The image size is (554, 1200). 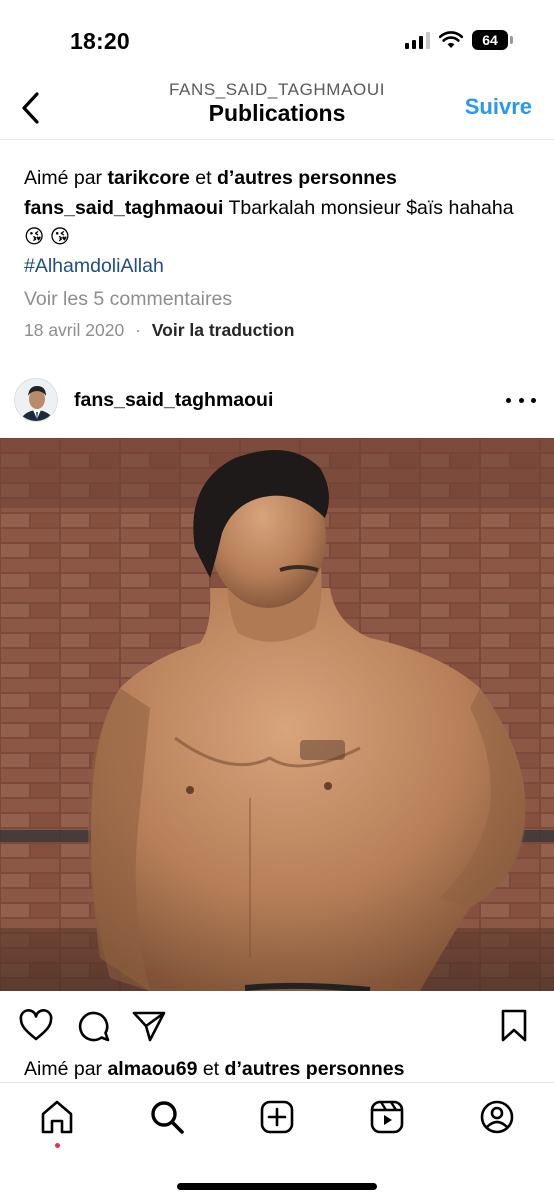 I want to click on wifi-icon, so click(x=451, y=39).